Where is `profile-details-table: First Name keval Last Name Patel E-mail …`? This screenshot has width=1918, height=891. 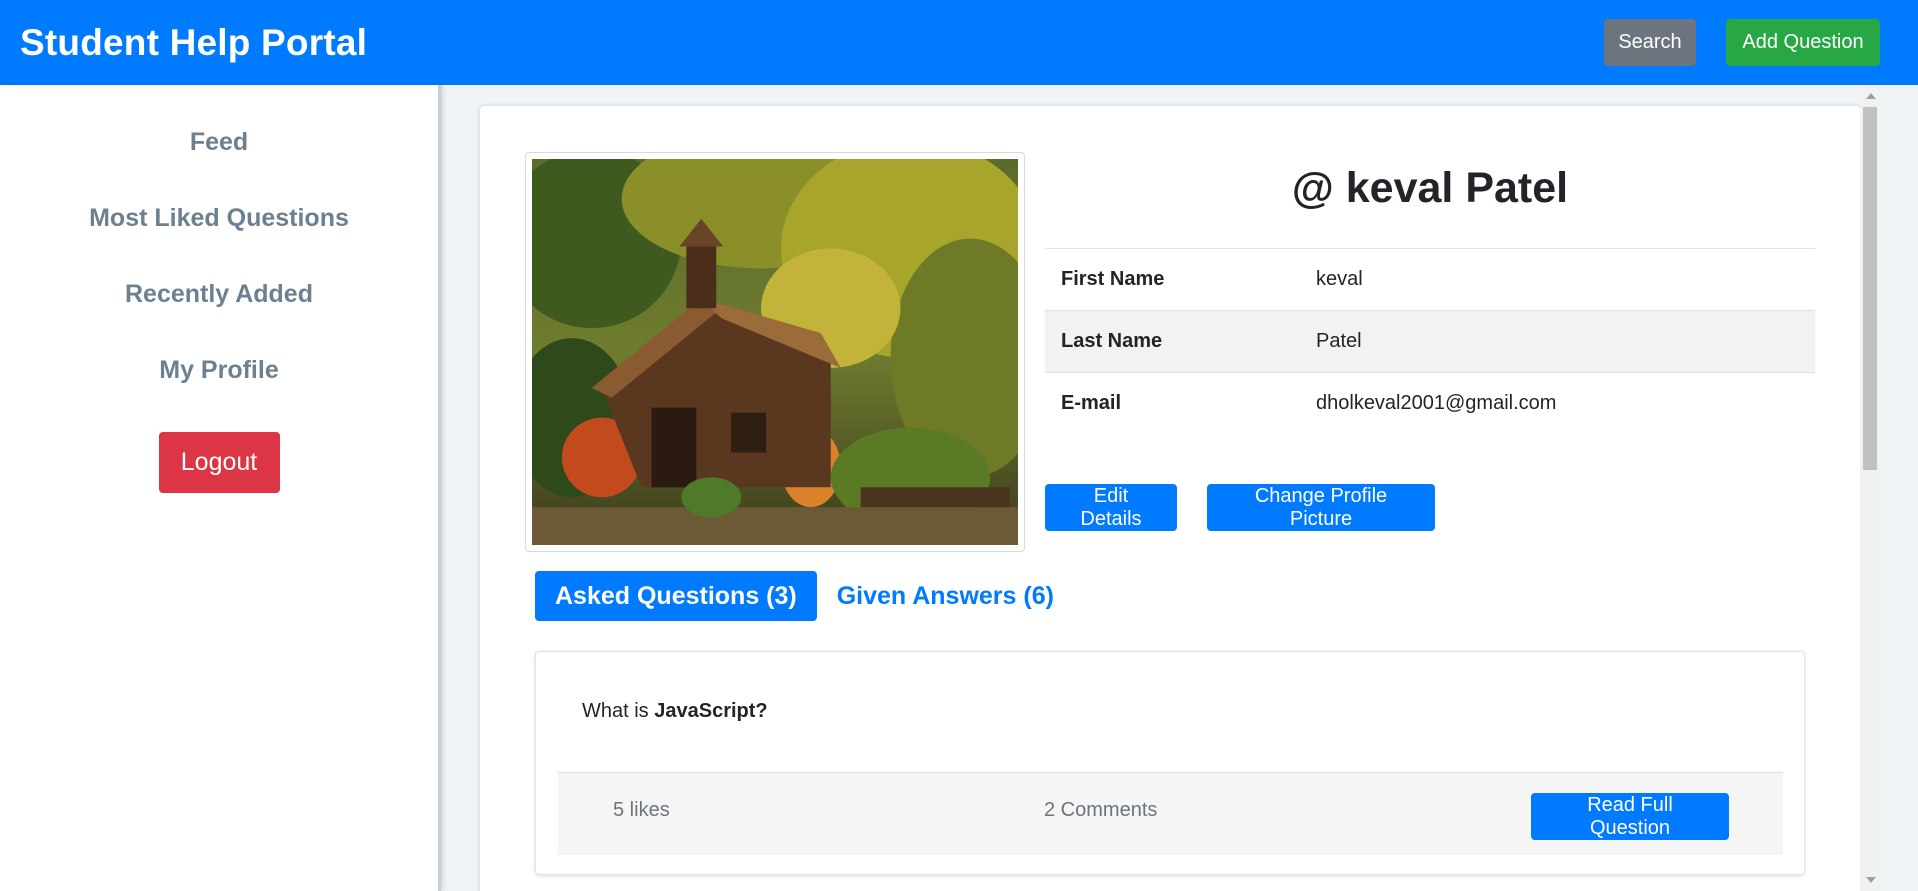 profile-details-table: First Name keval Last Name Patel E-mail … is located at coordinates (1430, 341).